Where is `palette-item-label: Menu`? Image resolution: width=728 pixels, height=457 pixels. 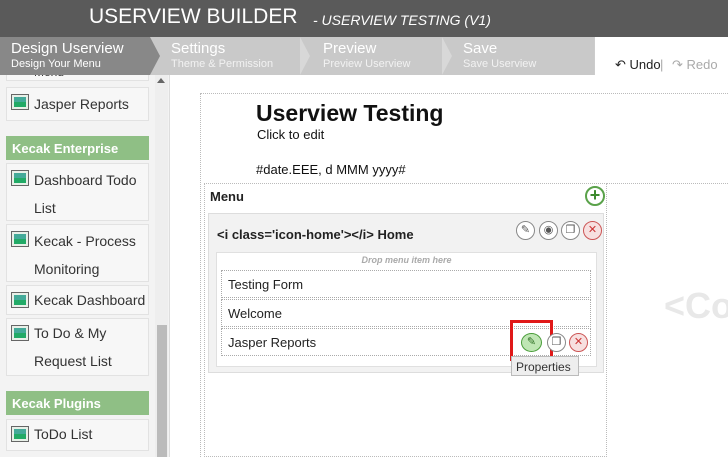
palette-item-label: Menu is located at coordinates (90, 80).